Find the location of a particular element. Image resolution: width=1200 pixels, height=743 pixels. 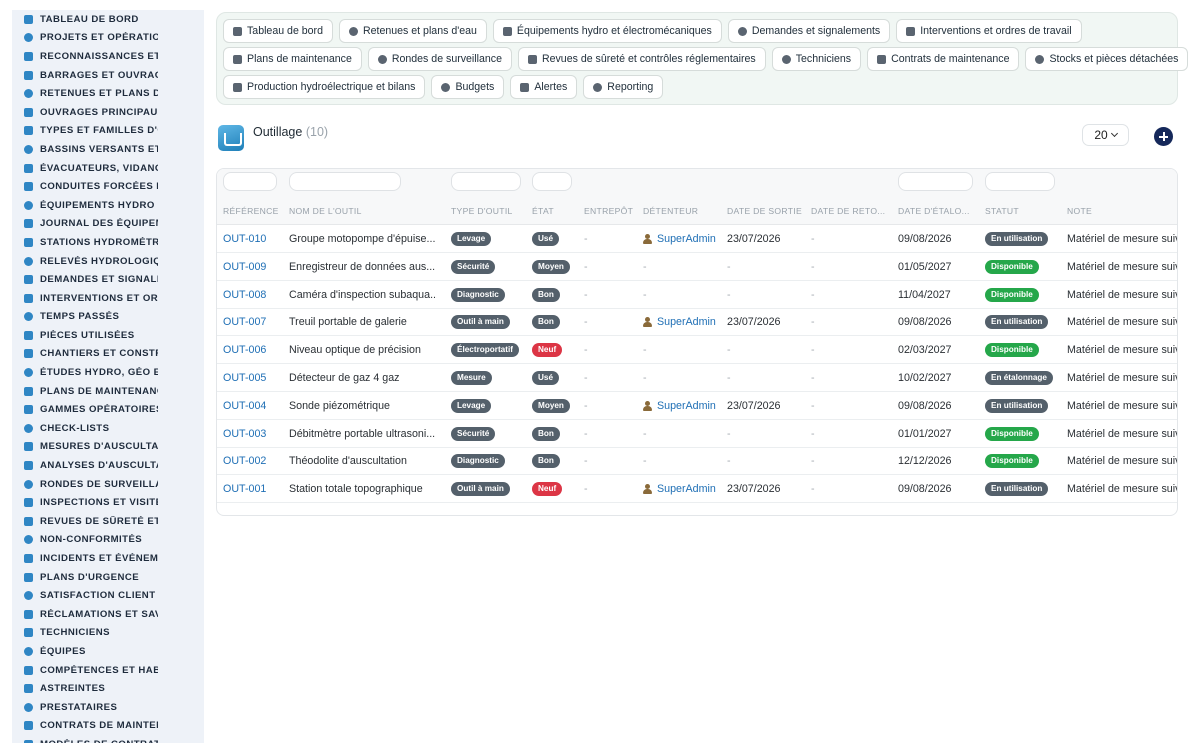

nav-chip: Contrats de maintenance is located at coordinates (943, 59).